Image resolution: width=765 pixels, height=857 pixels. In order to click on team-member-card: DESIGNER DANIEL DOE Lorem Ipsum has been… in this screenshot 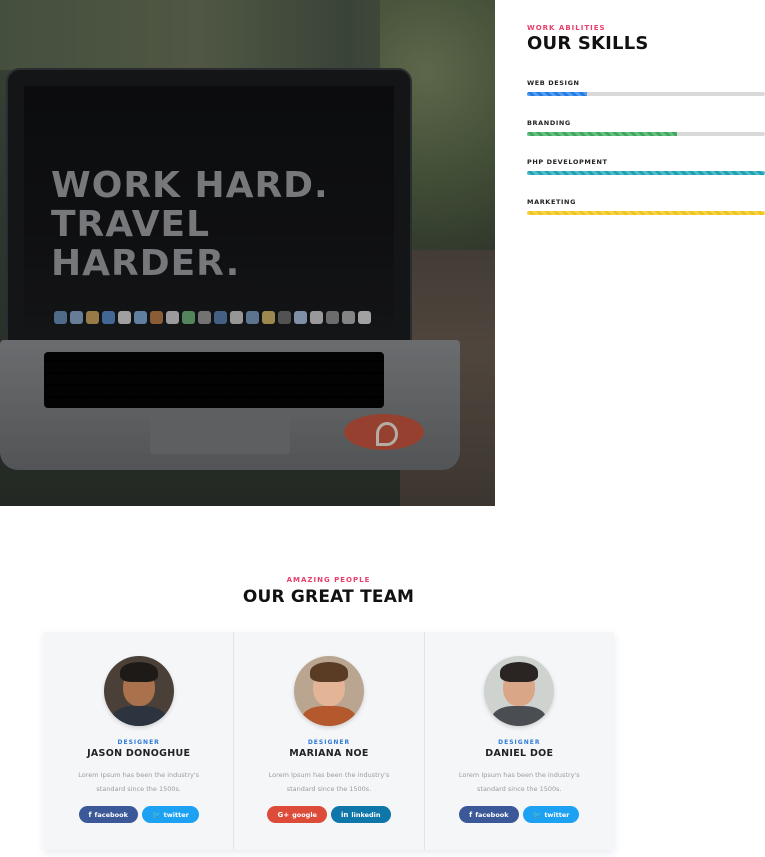, I will do `click(519, 741)`.